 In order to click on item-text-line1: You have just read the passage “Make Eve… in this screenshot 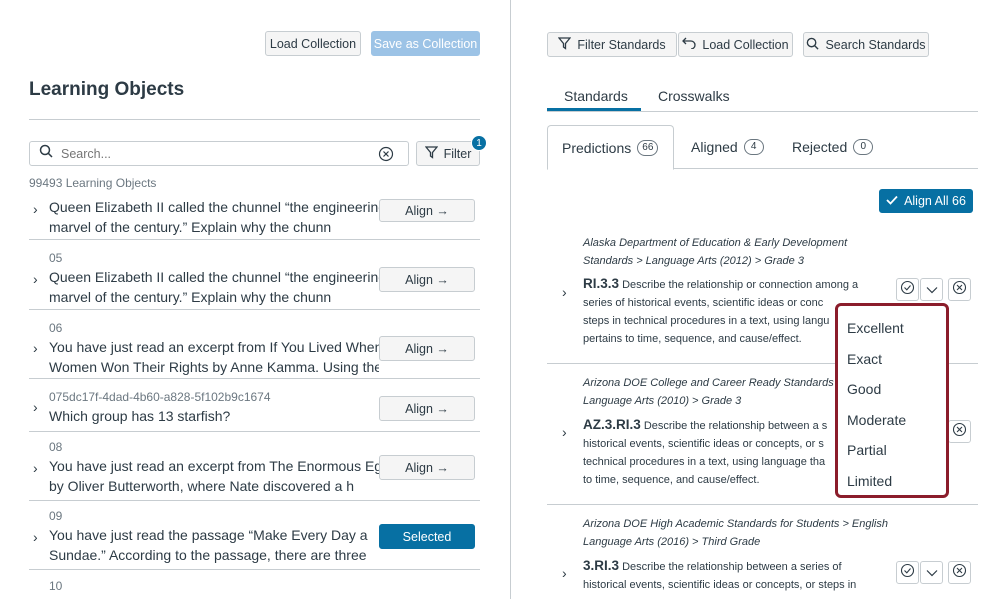, I will do `click(208, 535)`.